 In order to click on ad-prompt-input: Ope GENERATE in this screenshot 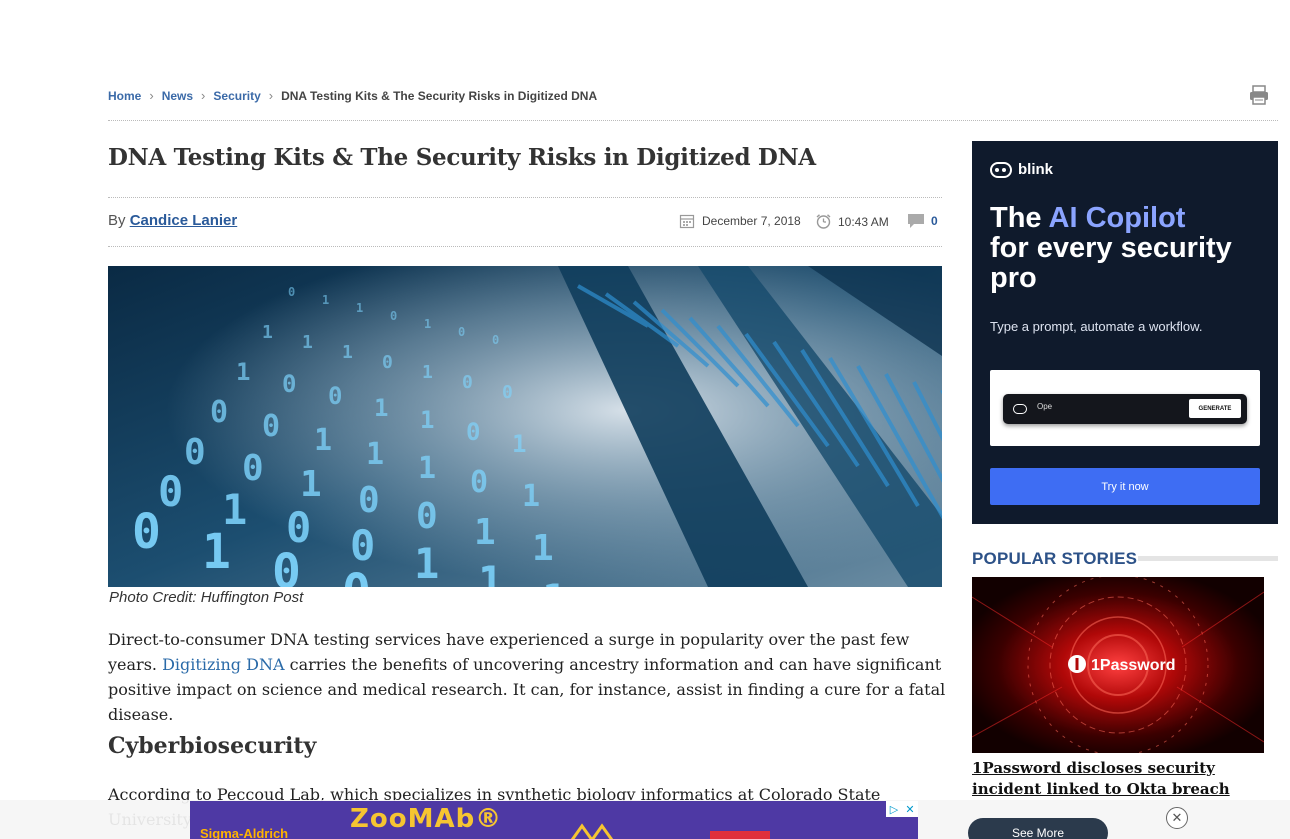, I will do `click(1125, 409)`.